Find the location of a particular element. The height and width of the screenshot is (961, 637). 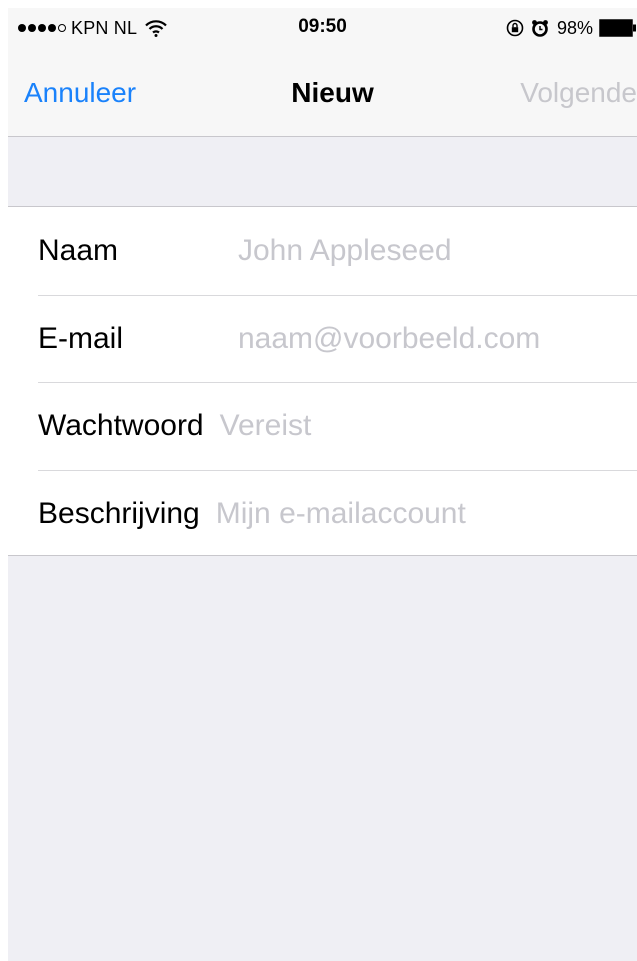

top-bars: KPN NL 09:50 98% Annuleer Nieuw Volgende is located at coordinates (322, 72).